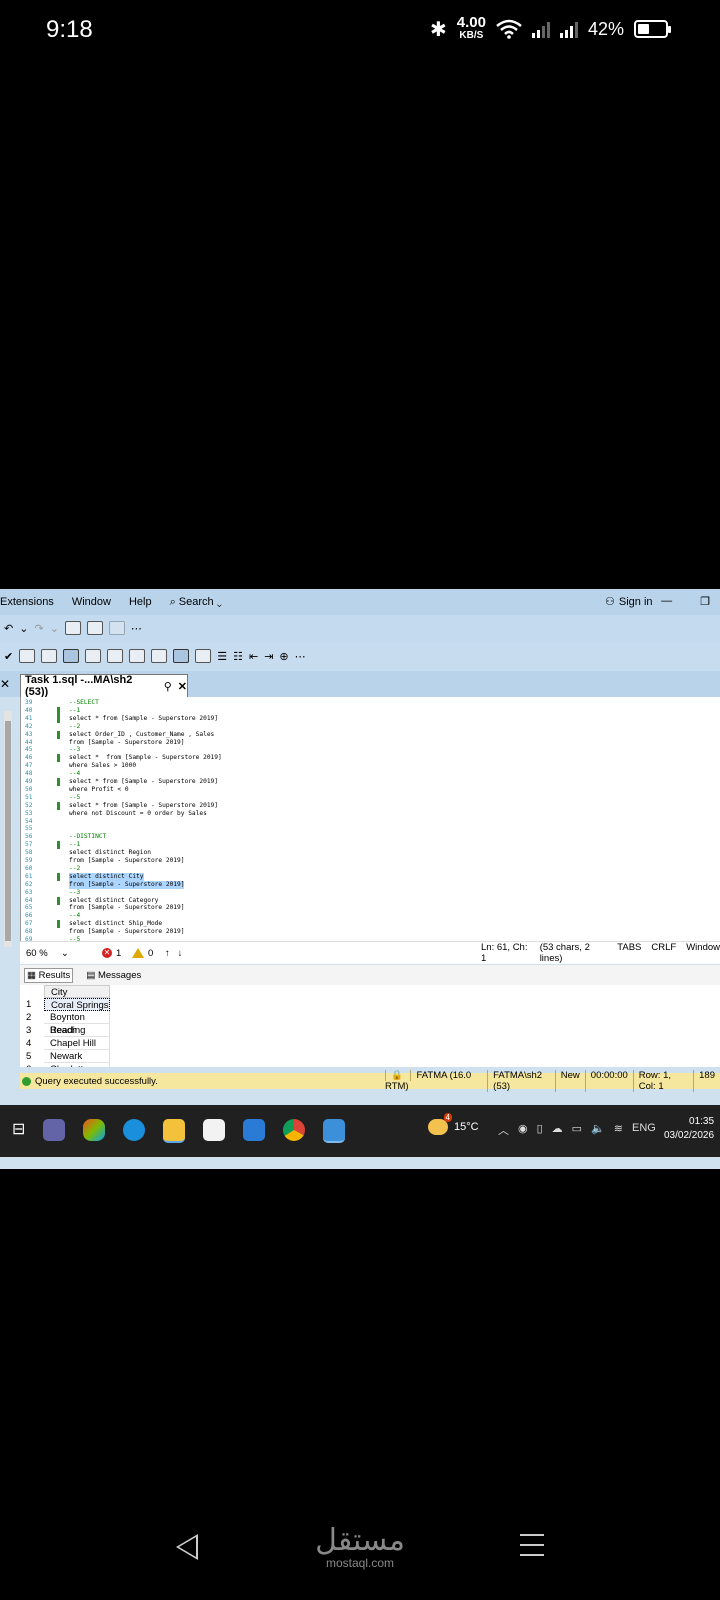 This screenshot has height=1600, width=720. Describe the element at coordinates (77, 1030) in the screenshot. I see `city-cell: Reading` at that location.